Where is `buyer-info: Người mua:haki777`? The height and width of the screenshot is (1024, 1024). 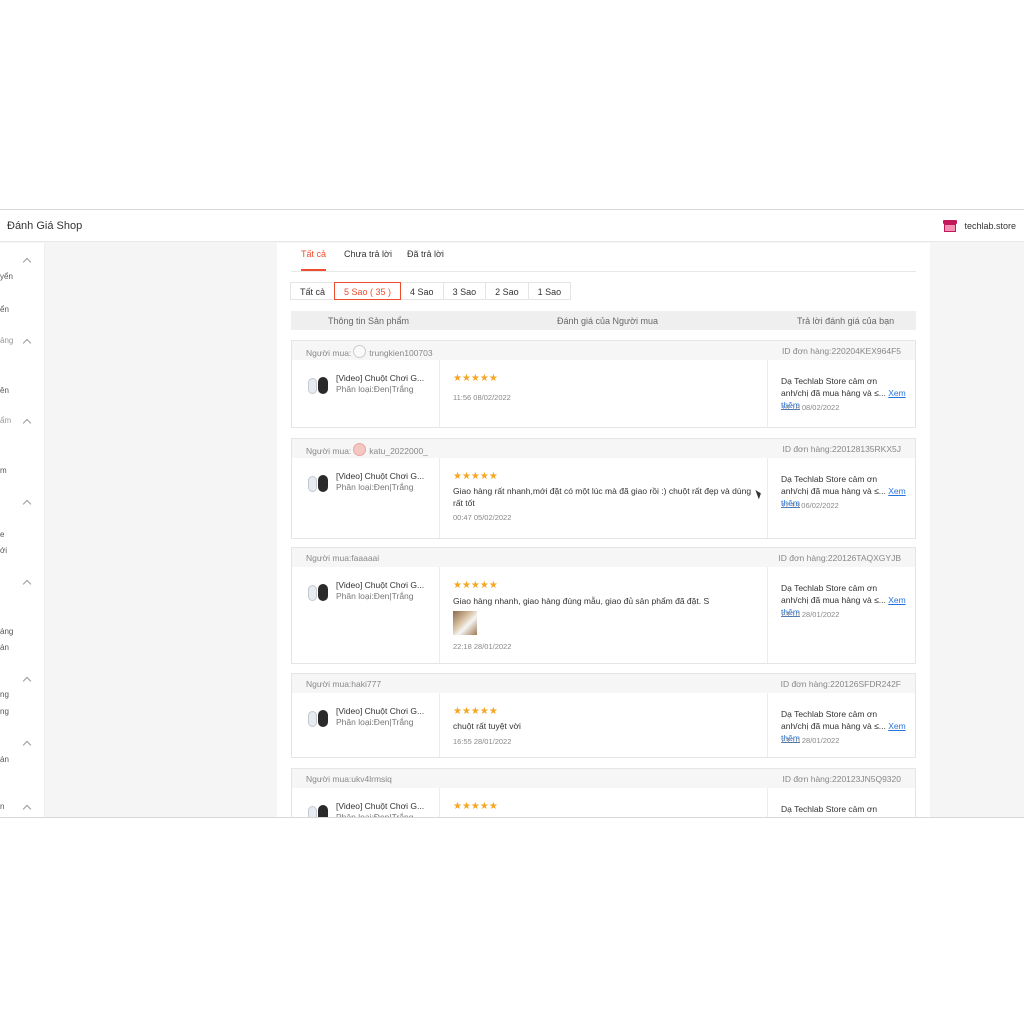 buyer-info: Người mua:haki777 is located at coordinates (344, 684).